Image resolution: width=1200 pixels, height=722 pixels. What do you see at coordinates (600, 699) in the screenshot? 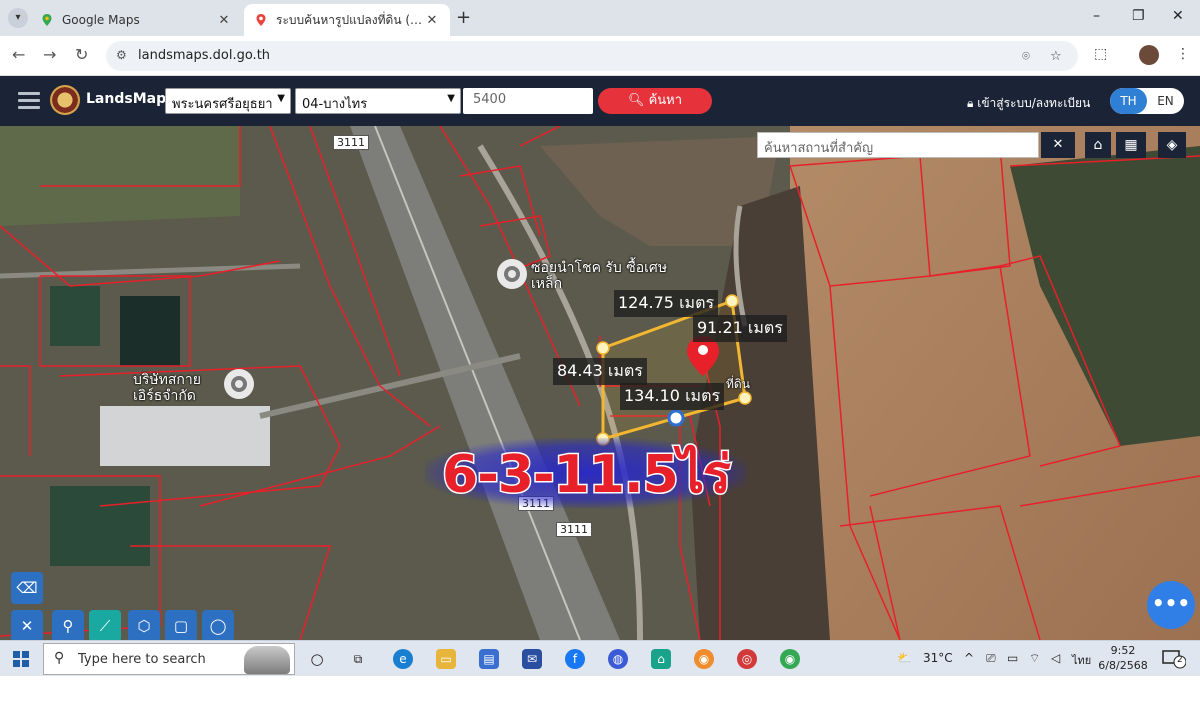
I see `page-margin` at bounding box center [600, 699].